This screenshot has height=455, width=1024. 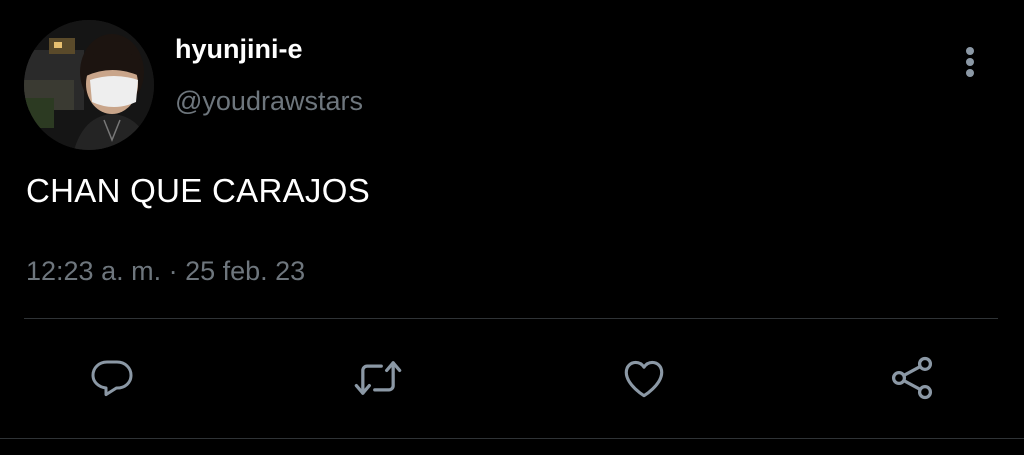 I want to click on user-handle: @youdrawstars, so click(x=269, y=101).